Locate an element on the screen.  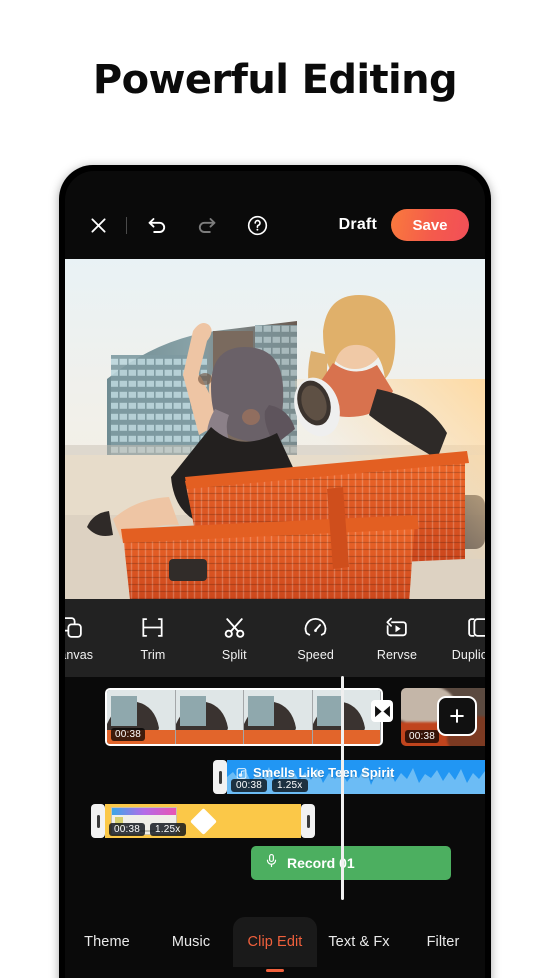
diamond-keyframe-icon is located at coordinates (203, 821).